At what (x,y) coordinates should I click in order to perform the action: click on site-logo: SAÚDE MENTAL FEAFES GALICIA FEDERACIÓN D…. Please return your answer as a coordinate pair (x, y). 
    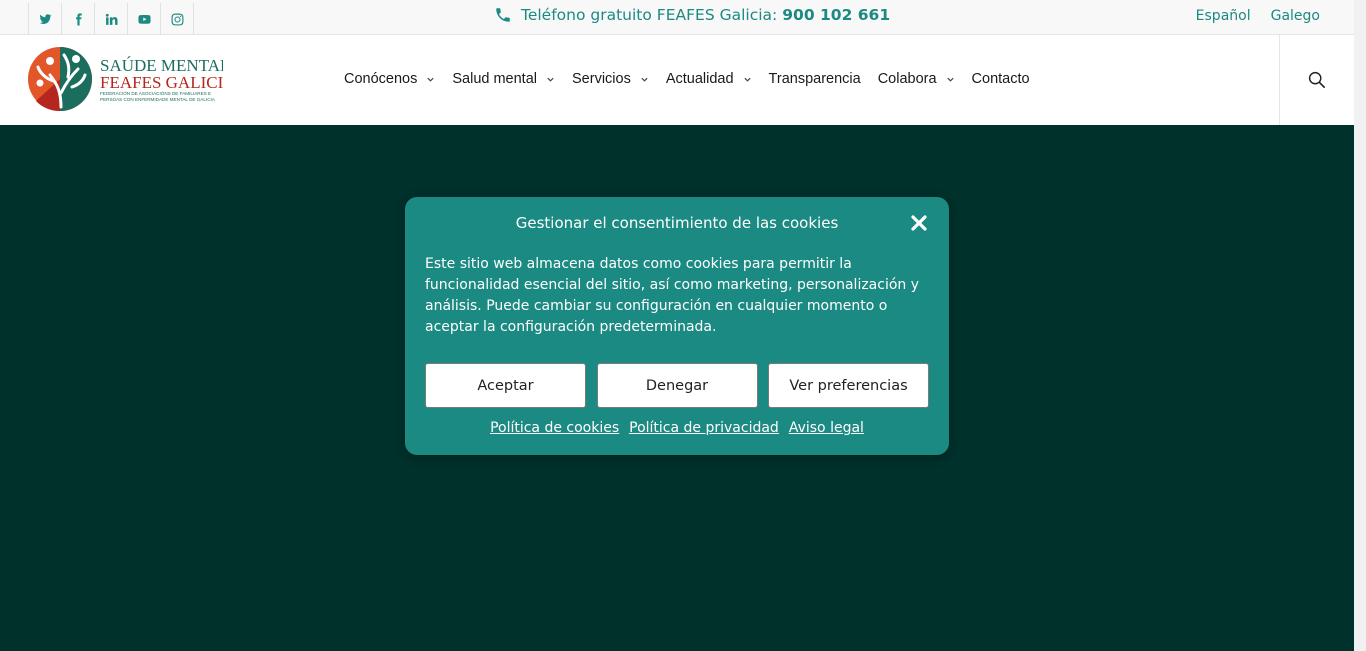
    Looking at the image, I should click on (125, 79).